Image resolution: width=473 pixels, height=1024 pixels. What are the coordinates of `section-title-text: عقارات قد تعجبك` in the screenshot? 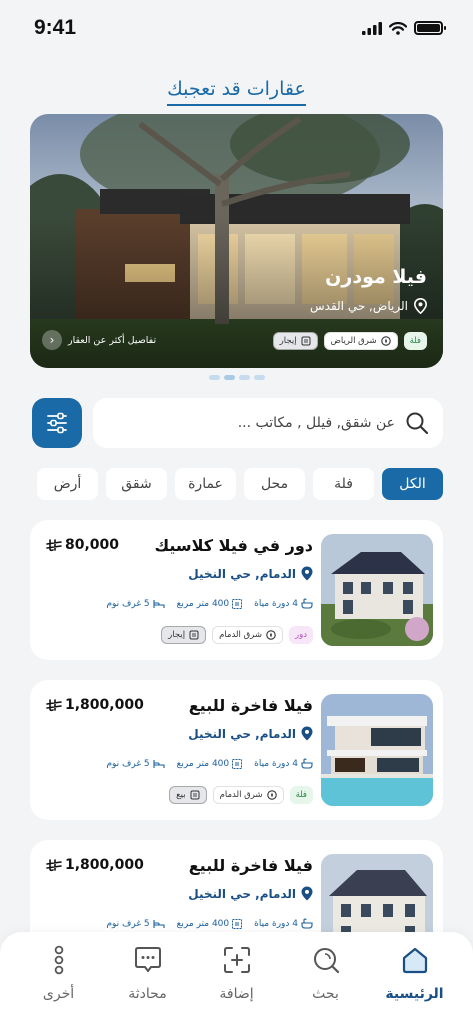 It's located at (236, 92).